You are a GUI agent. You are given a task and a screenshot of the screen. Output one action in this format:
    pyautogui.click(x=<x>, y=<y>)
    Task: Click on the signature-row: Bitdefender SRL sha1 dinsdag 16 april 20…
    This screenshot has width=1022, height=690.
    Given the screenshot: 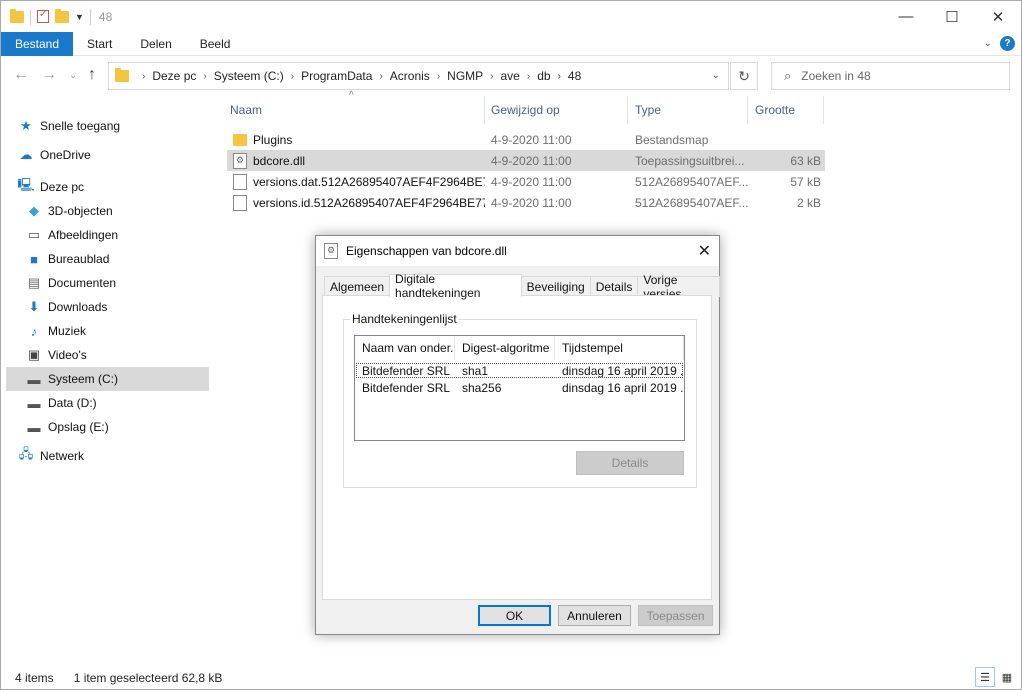 What is the action you would take?
    pyautogui.click(x=519, y=370)
    